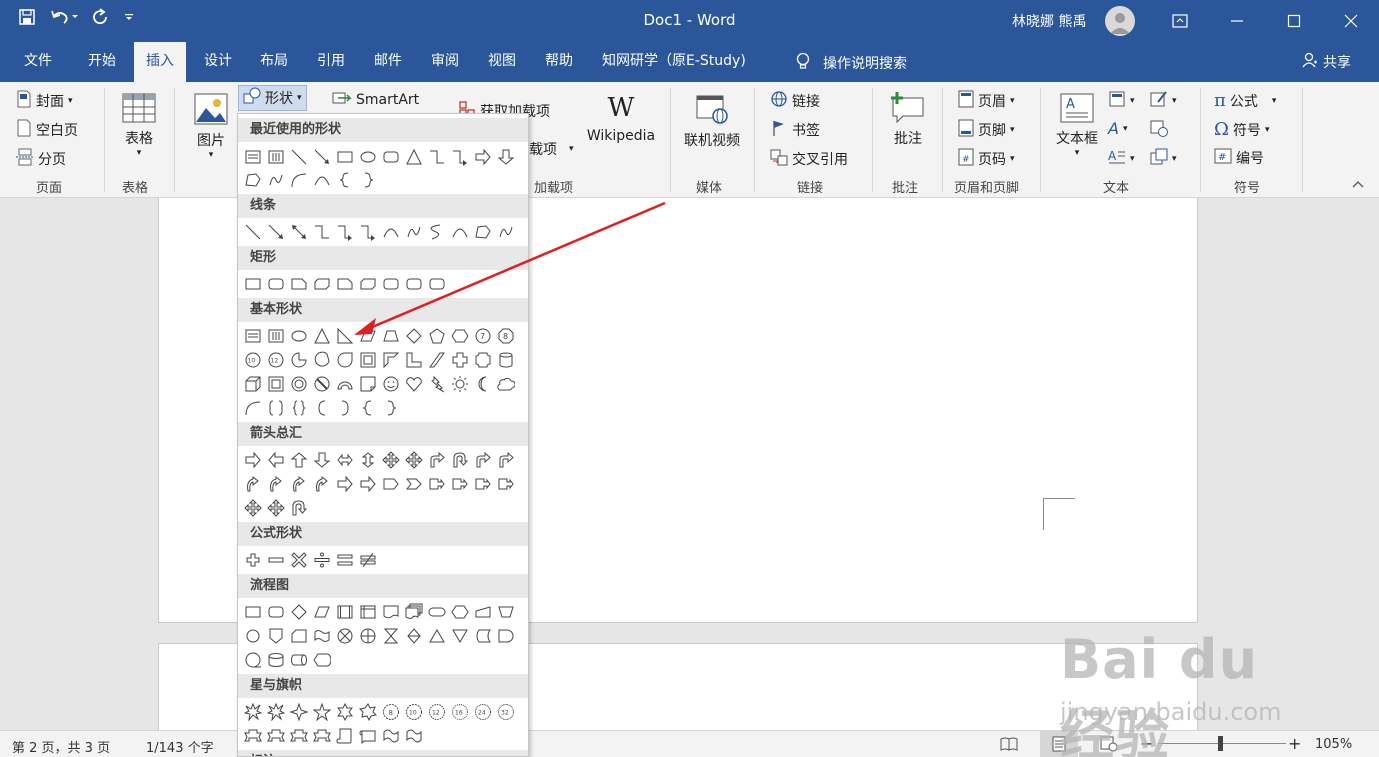 The image size is (1379, 757). I want to click on tab-help: 帮助, so click(559, 62).